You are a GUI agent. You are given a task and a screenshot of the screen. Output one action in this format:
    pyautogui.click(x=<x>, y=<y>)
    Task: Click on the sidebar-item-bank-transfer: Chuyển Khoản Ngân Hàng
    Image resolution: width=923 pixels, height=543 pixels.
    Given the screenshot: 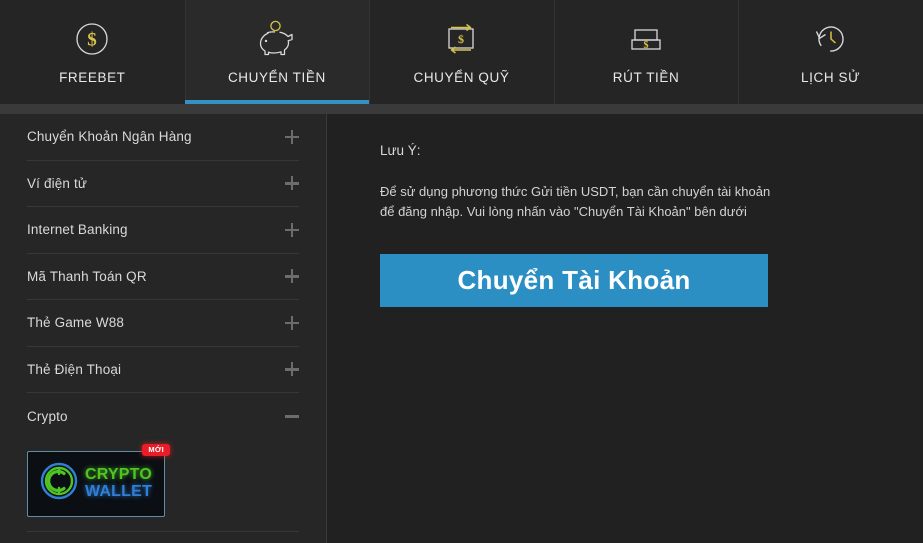 What is the action you would take?
    pyautogui.click(x=163, y=137)
    